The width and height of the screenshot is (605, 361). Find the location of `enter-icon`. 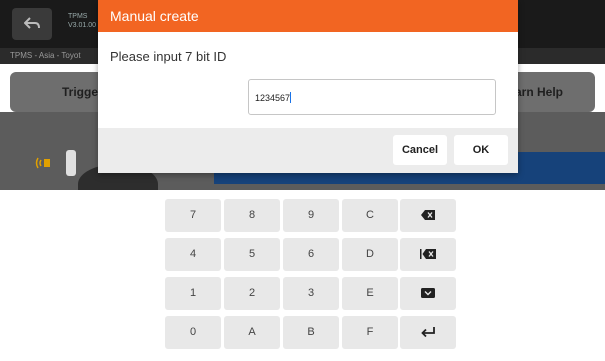

enter-icon is located at coordinates (428, 331).